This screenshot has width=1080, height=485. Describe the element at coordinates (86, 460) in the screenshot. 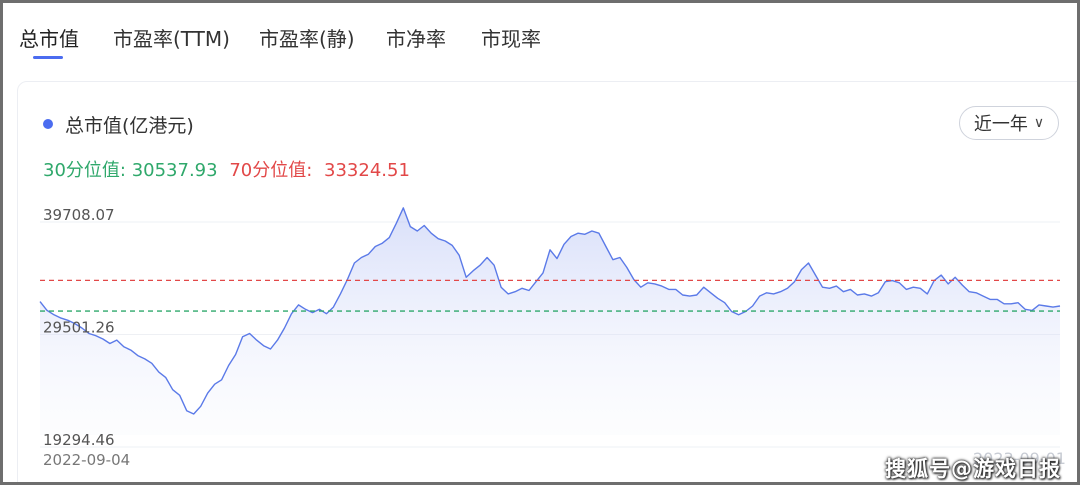

I see `x-tick-label: 2022-09-04` at that location.